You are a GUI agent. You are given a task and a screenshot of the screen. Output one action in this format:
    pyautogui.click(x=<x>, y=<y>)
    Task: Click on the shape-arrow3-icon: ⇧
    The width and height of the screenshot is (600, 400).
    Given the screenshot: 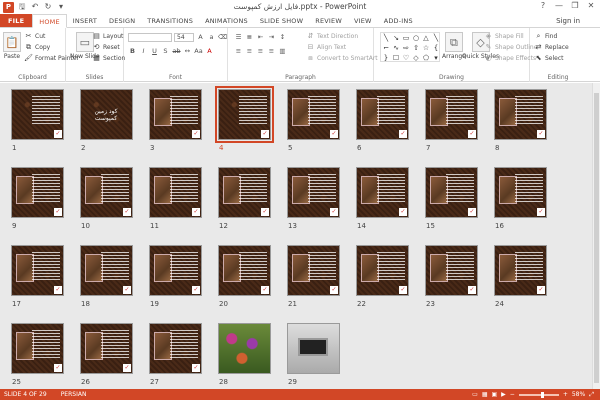 What is the action you would take?
    pyautogui.click(x=416, y=48)
    